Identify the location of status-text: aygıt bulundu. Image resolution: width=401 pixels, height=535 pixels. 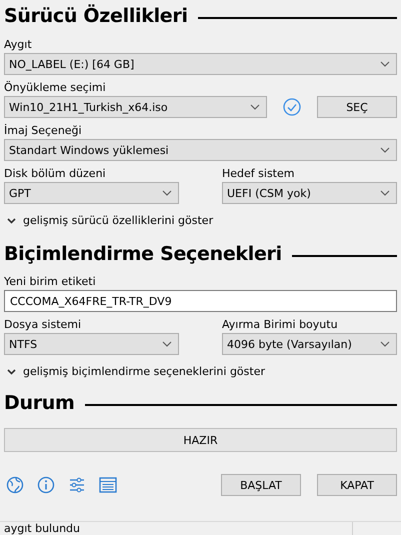
(42, 529).